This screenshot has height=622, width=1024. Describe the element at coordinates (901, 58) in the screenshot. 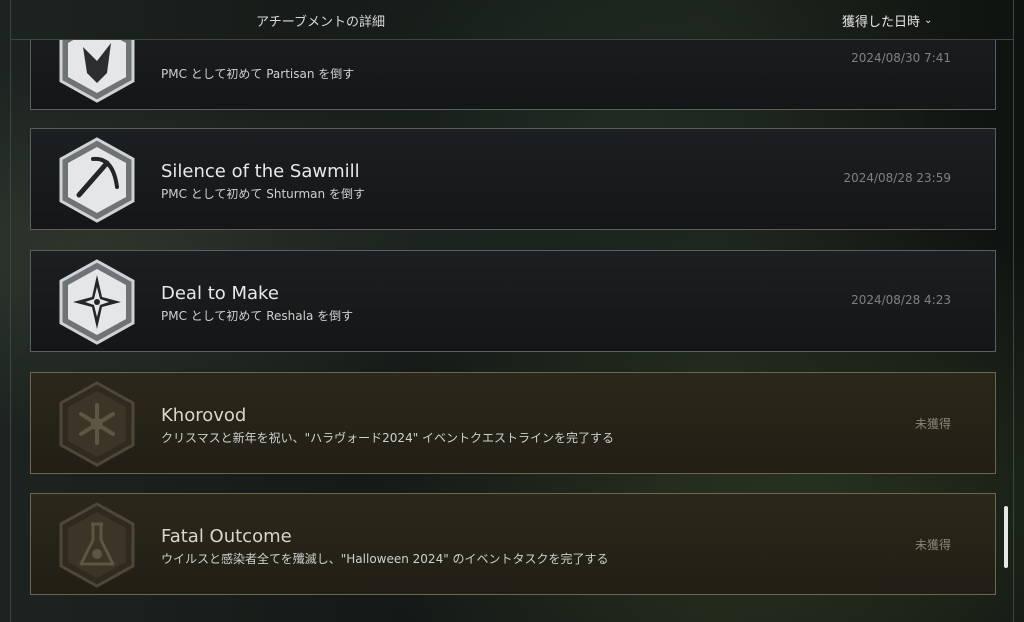

I see `achievement-date: 2024/08/30 7:41` at that location.